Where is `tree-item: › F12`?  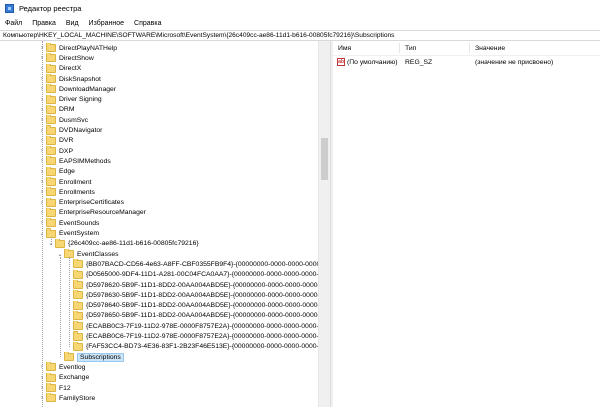
tree-item: › F12 is located at coordinates (165, 387).